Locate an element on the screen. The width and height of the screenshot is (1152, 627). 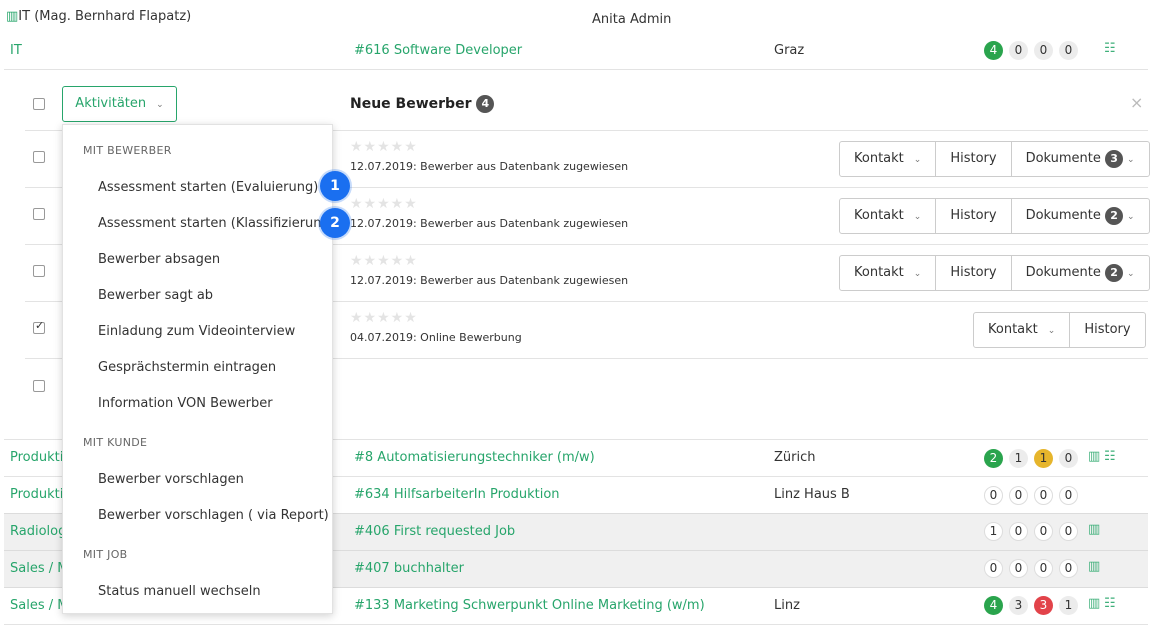
applicant-checkbox-checked is located at coordinates (39, 326).